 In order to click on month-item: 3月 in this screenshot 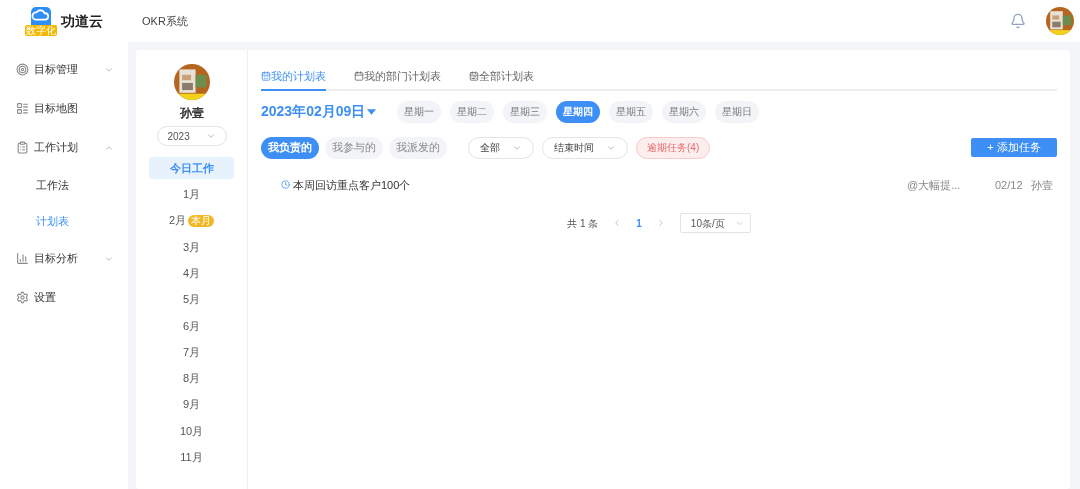, I will do `click(191, 246)`.